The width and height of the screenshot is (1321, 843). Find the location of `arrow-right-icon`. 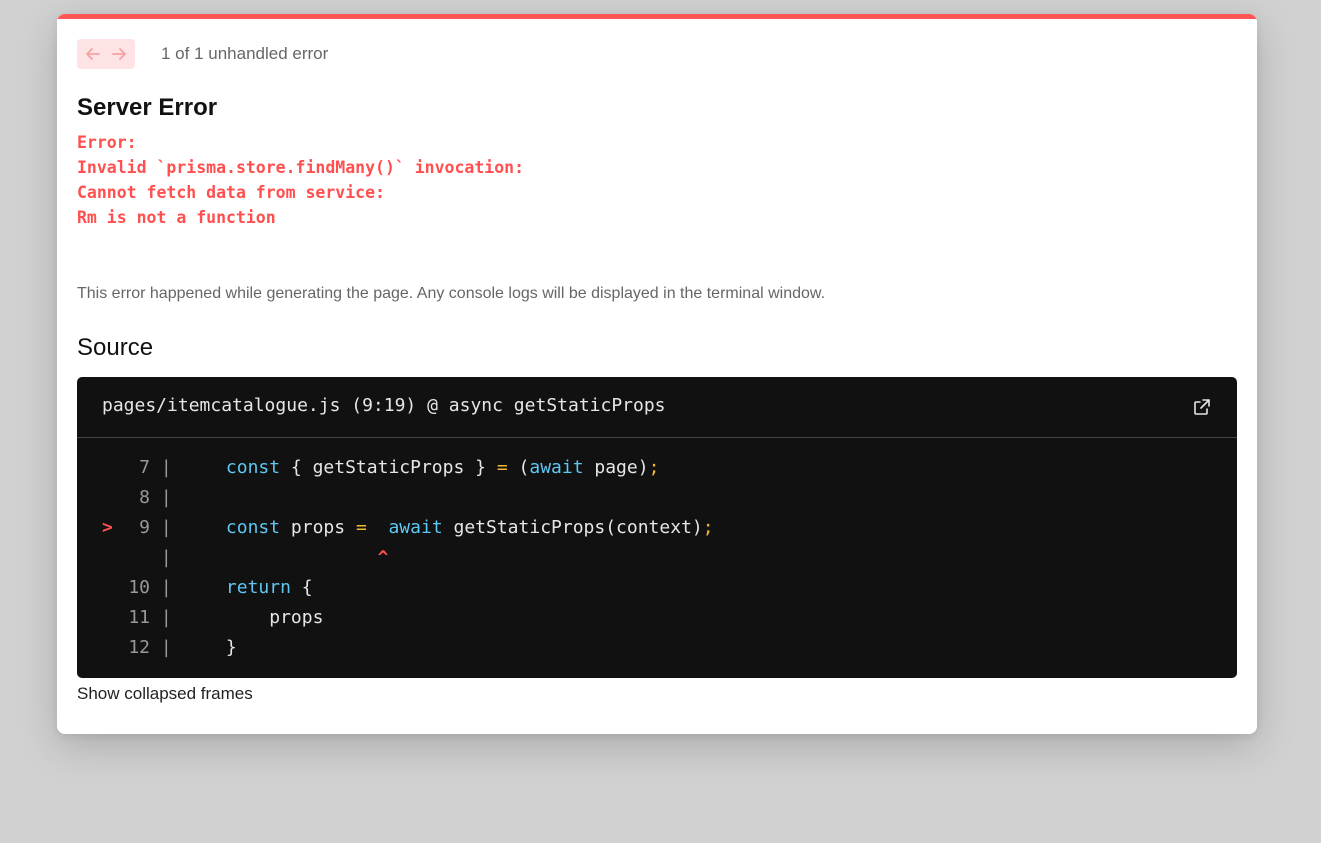

arrow-right-icon is located at coordinates (119, 54).